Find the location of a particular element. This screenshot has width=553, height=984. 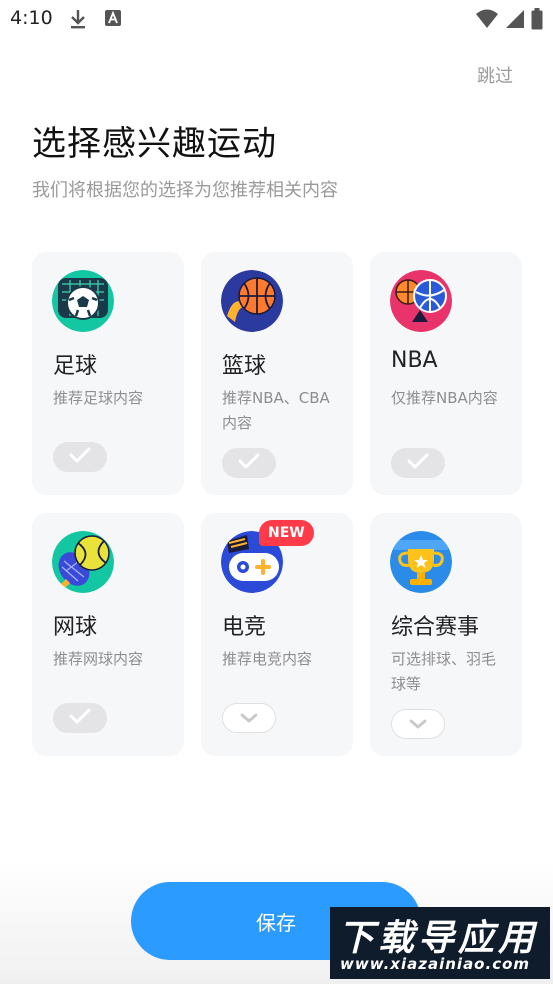

sport-card-tennis: 网球 推荐网球内容 is located at coordinates (108, 634).